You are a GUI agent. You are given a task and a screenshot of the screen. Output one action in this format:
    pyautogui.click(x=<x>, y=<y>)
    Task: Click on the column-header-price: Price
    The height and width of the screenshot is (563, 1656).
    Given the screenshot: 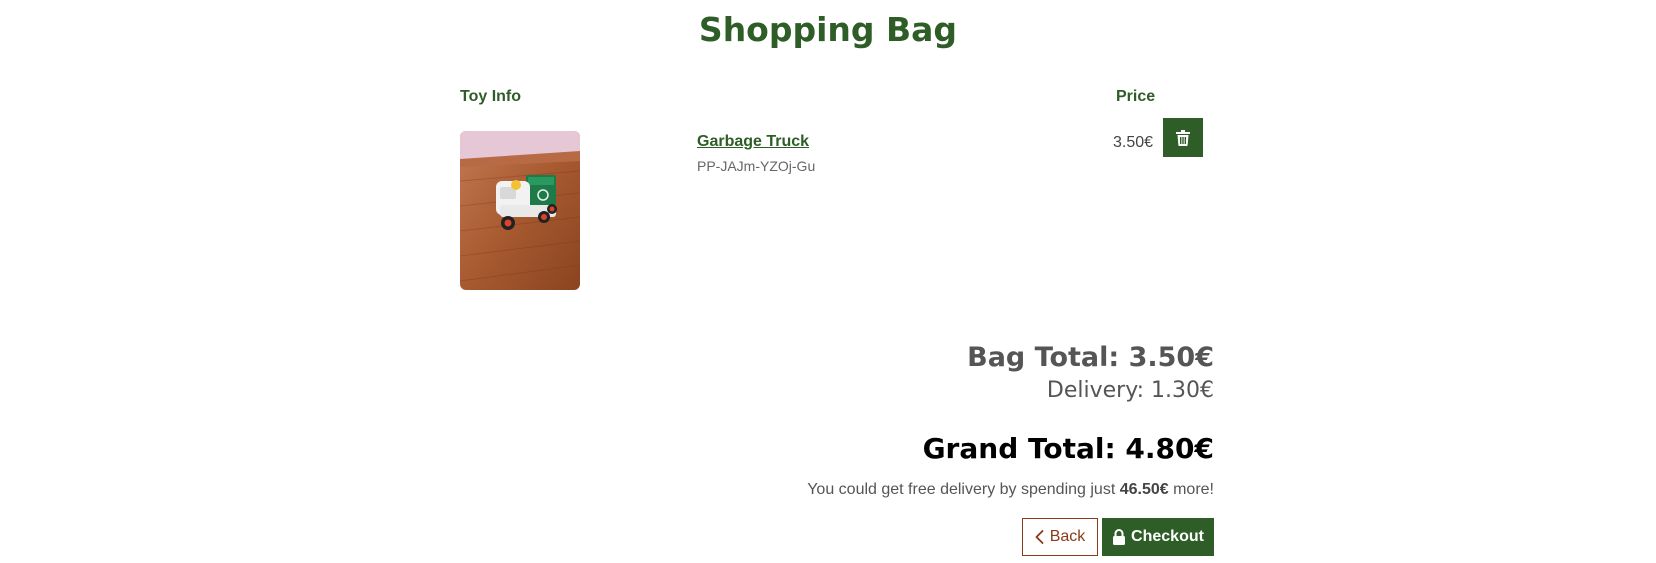 What is the action you would take?
    pyautogui.click(x=1136, y=96)
    